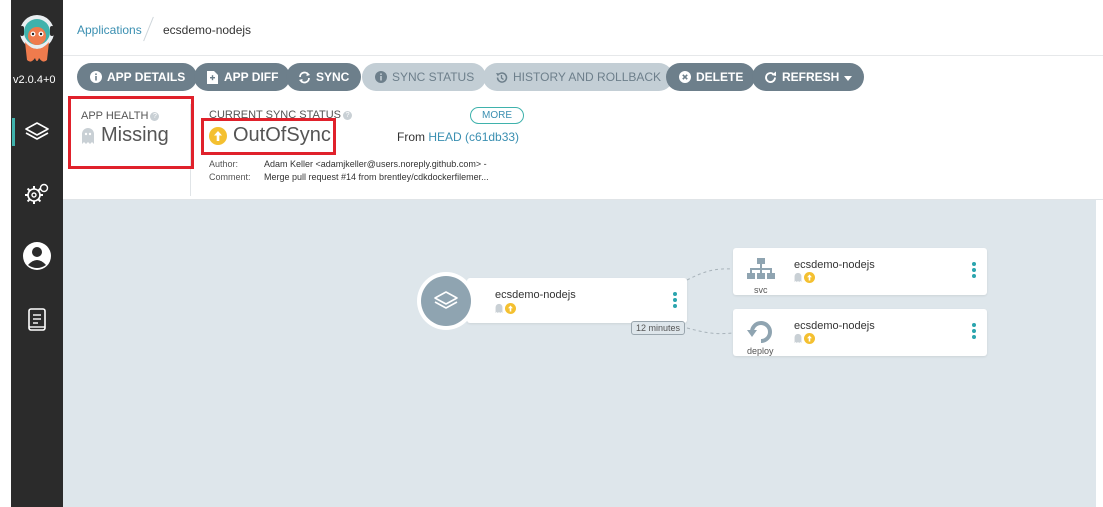 This screenshot has height=507, width=1103. I want to click on from-prefix: From, so click(411, 137).